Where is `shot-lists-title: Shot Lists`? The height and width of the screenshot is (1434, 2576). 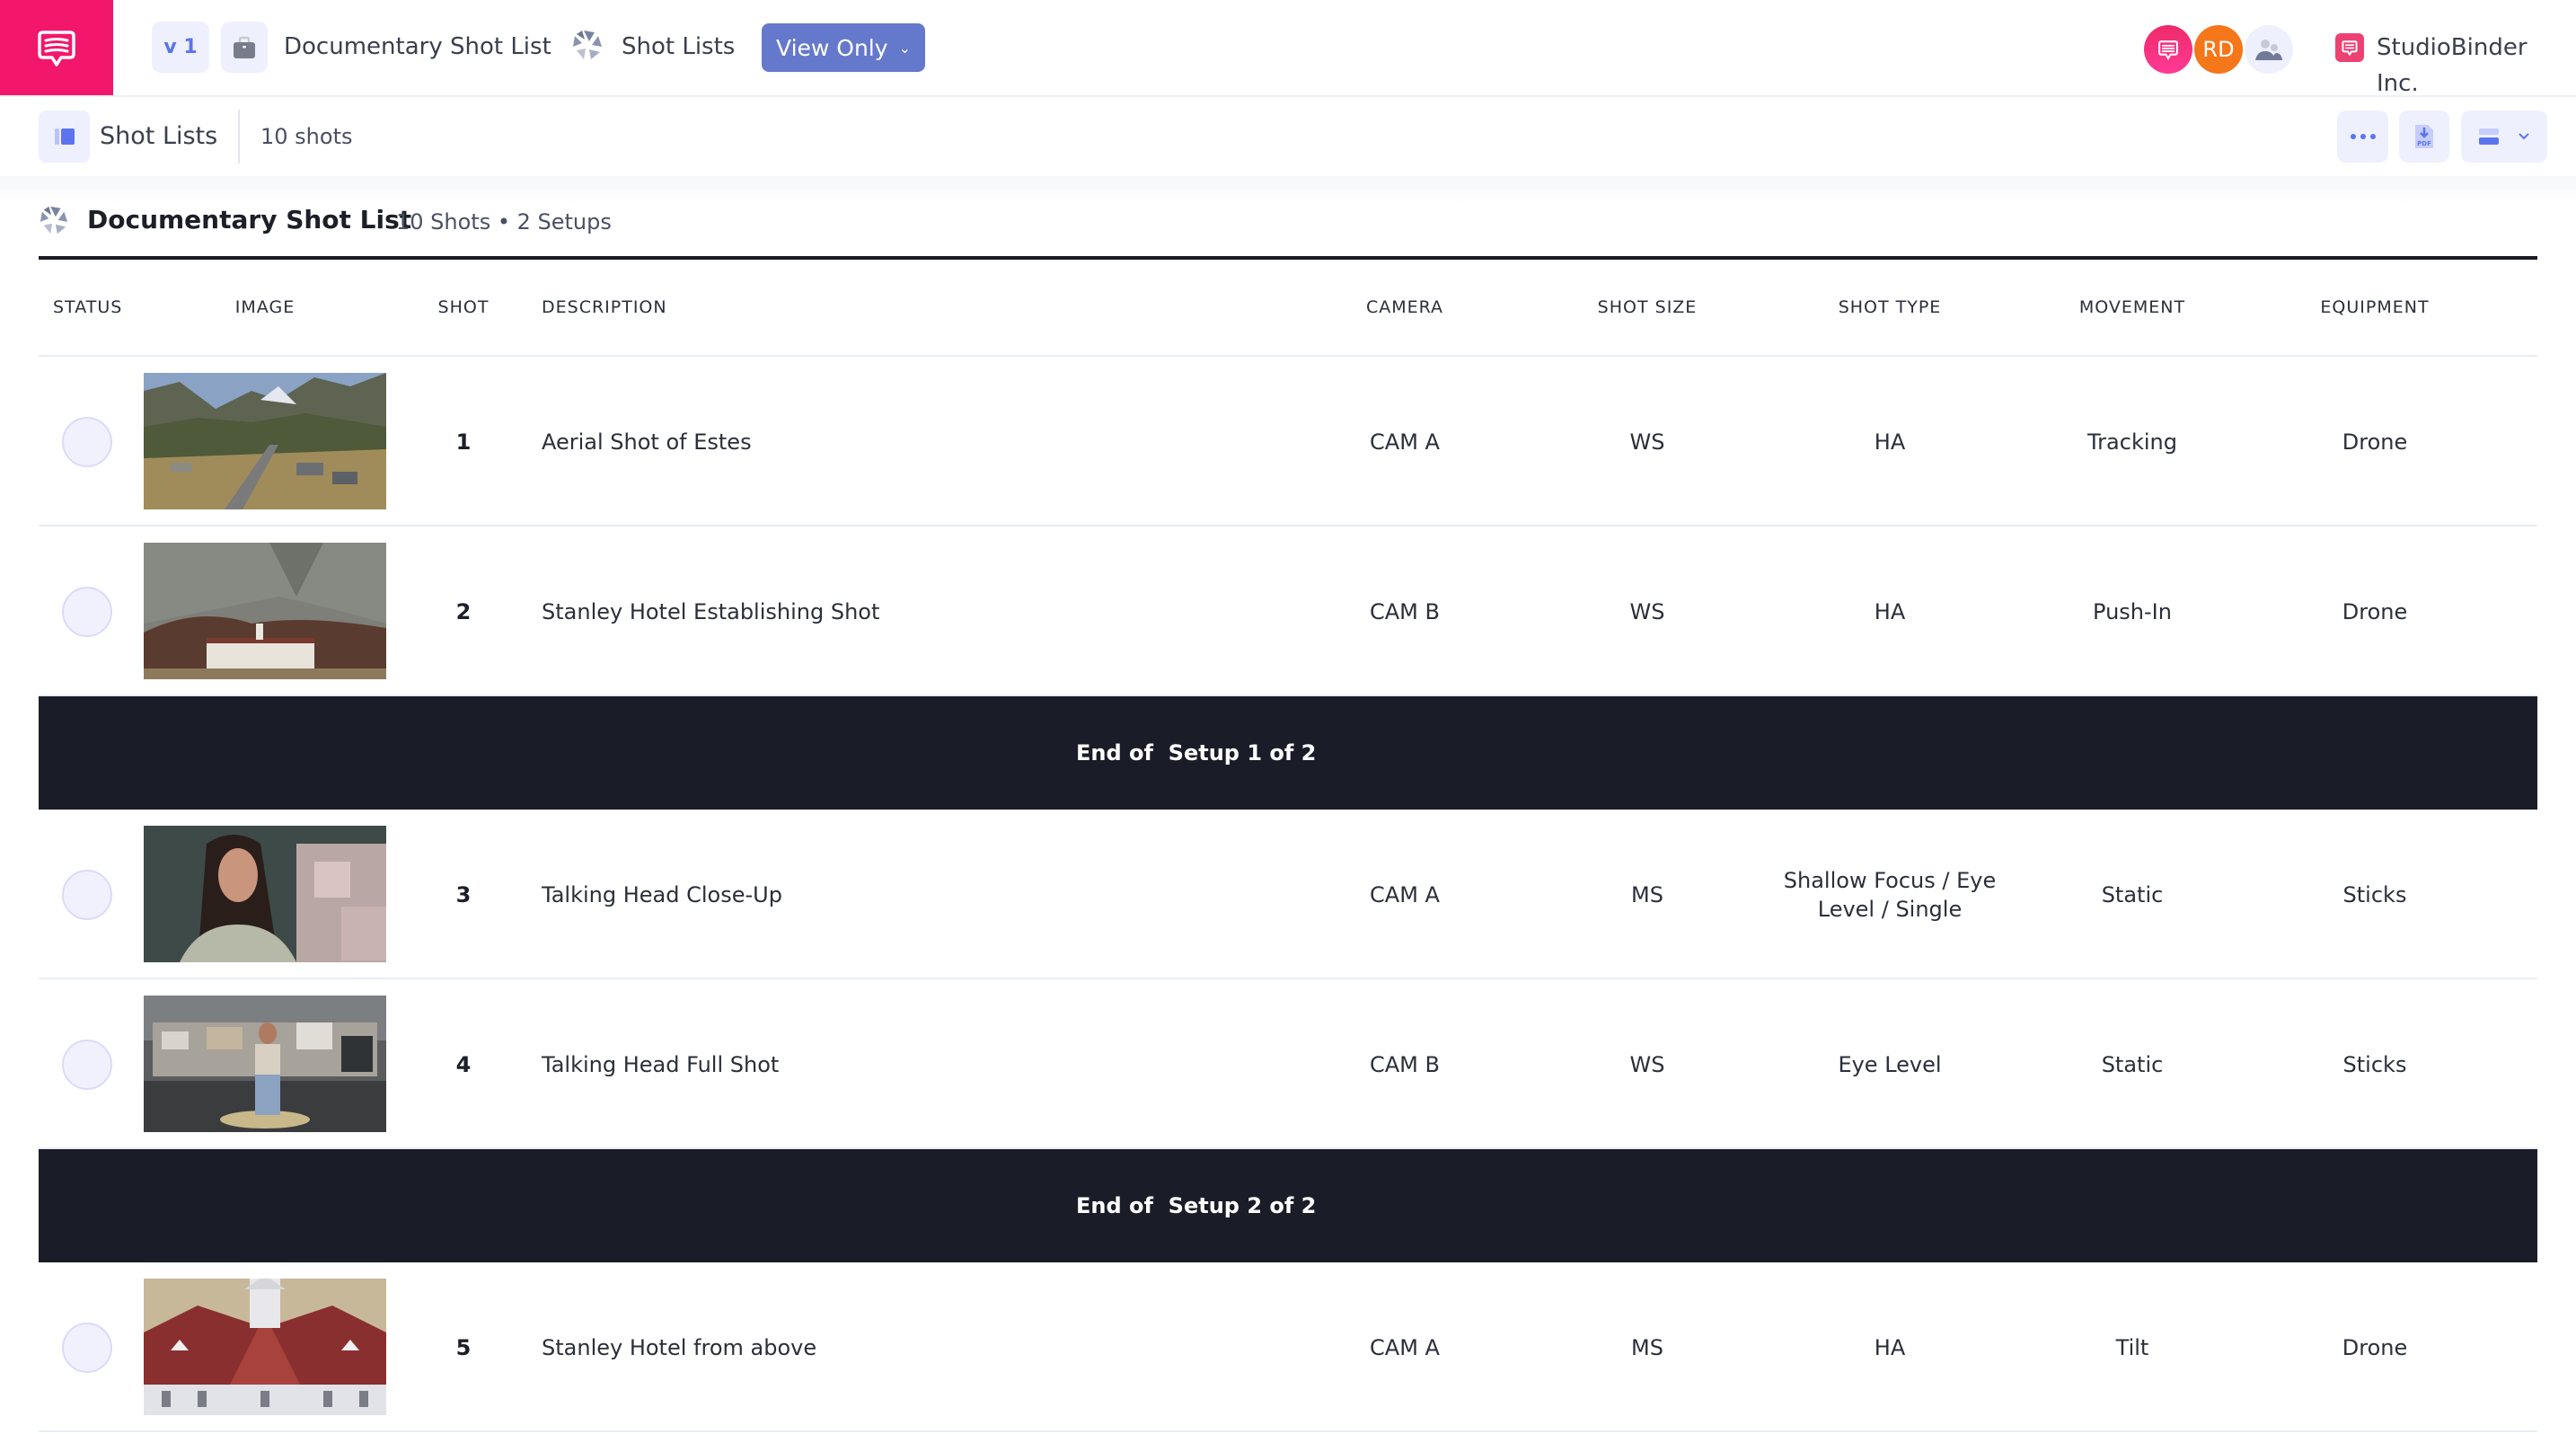 shot-lists-title: Shot Lists is located at coordinates (158, 137).